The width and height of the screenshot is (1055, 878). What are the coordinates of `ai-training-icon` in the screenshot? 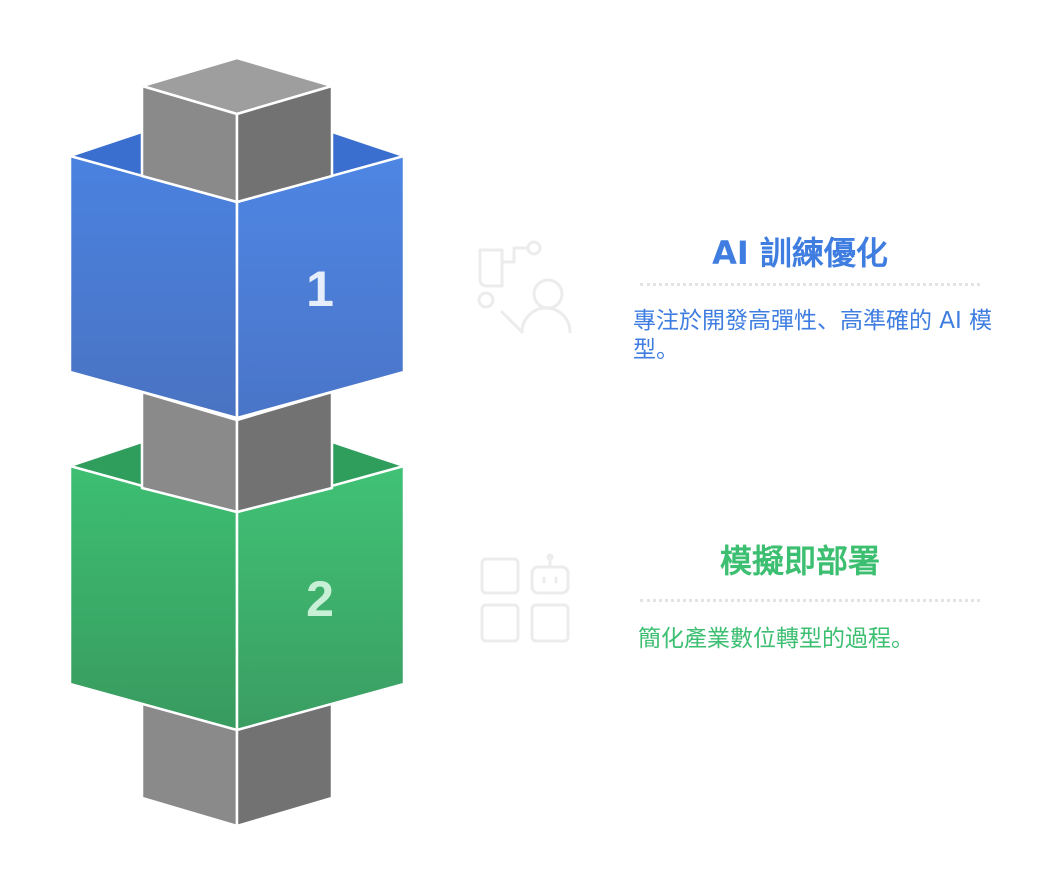 It's located at (524, 287).